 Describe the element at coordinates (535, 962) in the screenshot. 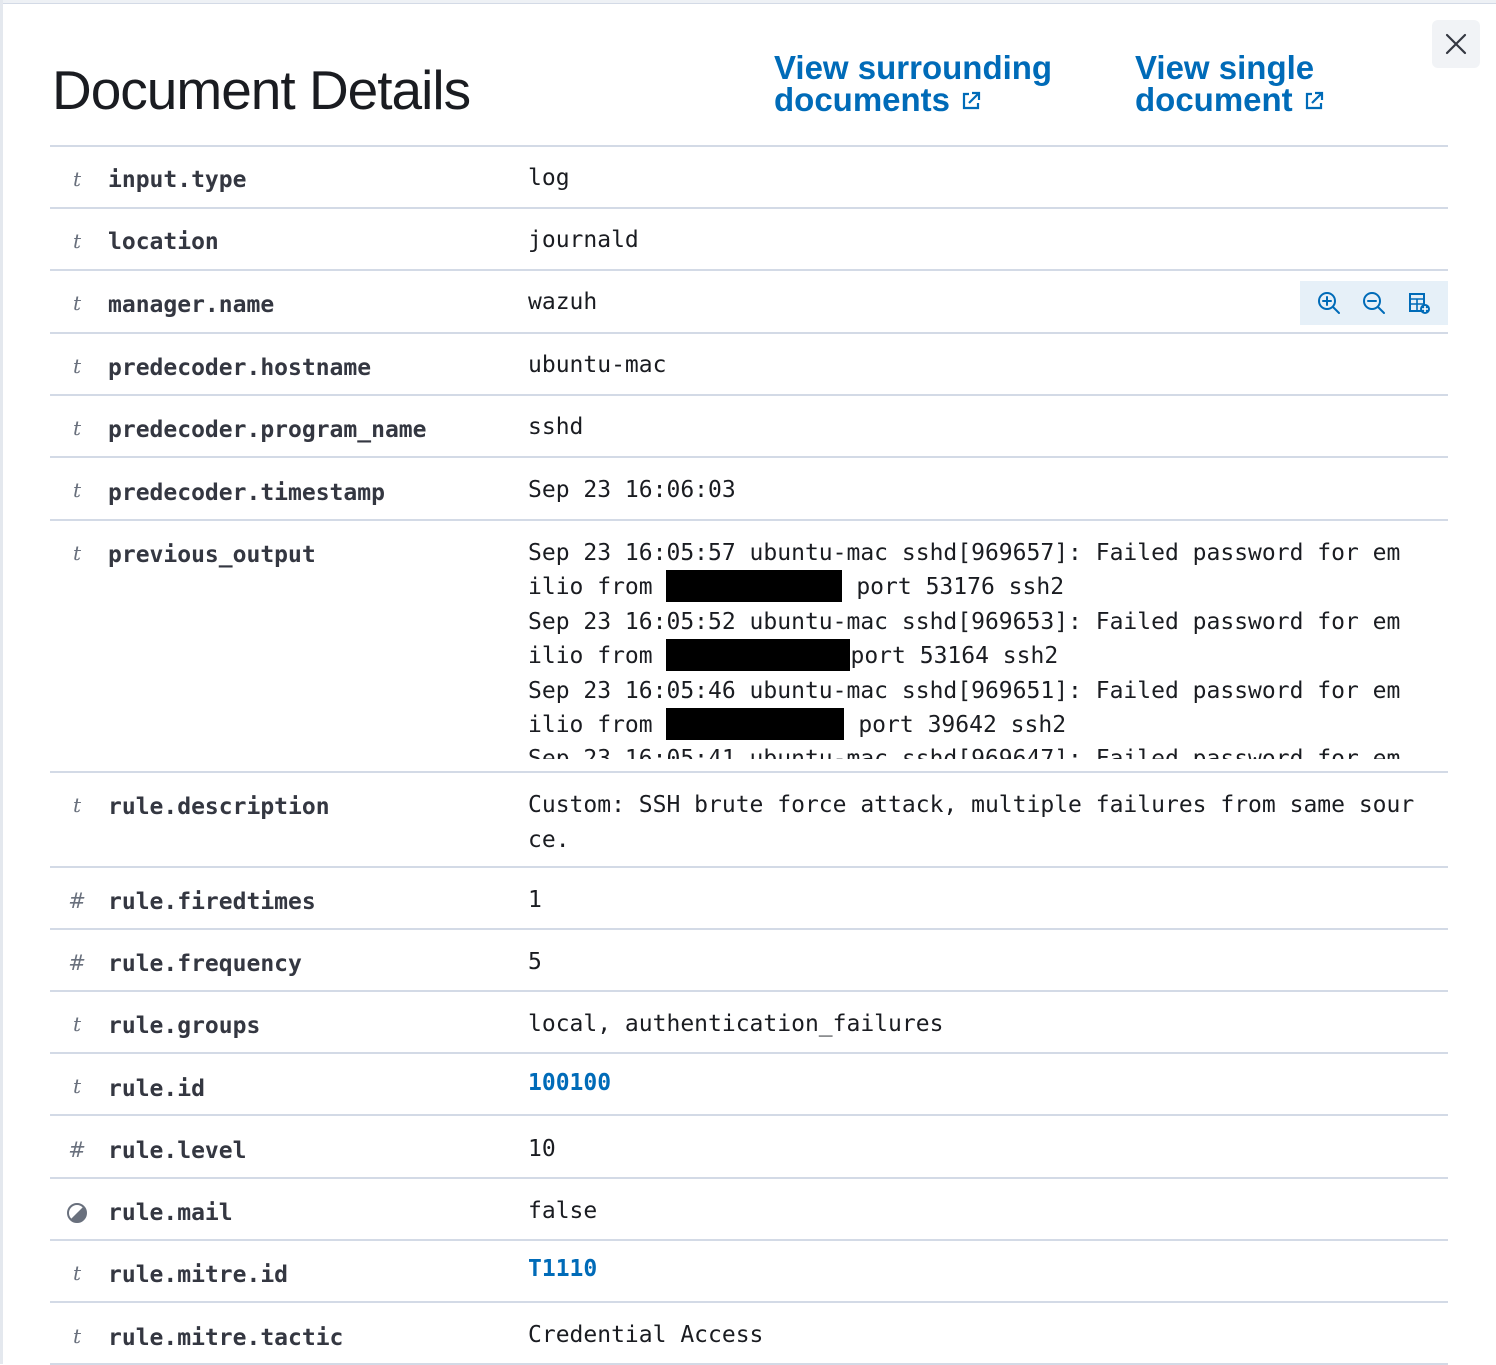

I see `field-value: 5` at that location.